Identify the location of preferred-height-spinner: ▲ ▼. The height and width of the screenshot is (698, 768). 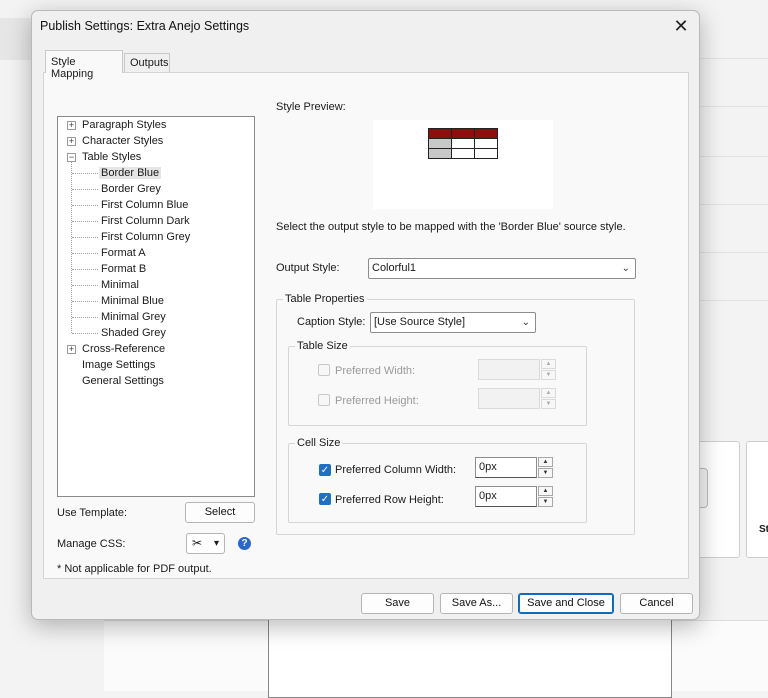
(548, 398).